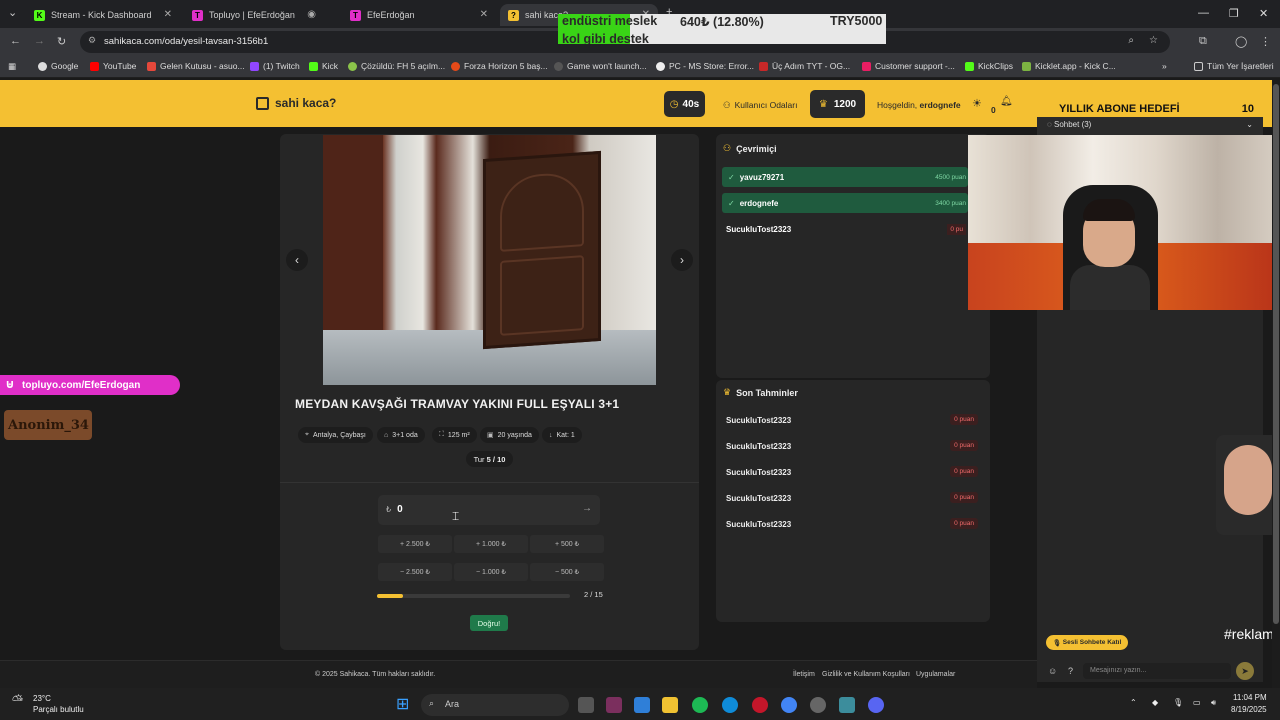 Image resolution: width=1280 pixels, height=720 pixels. What do you see at coordinates (297, 260) in the screenshot?
I see `prev-photo-button: ‹` at bounding box center [297, 260].